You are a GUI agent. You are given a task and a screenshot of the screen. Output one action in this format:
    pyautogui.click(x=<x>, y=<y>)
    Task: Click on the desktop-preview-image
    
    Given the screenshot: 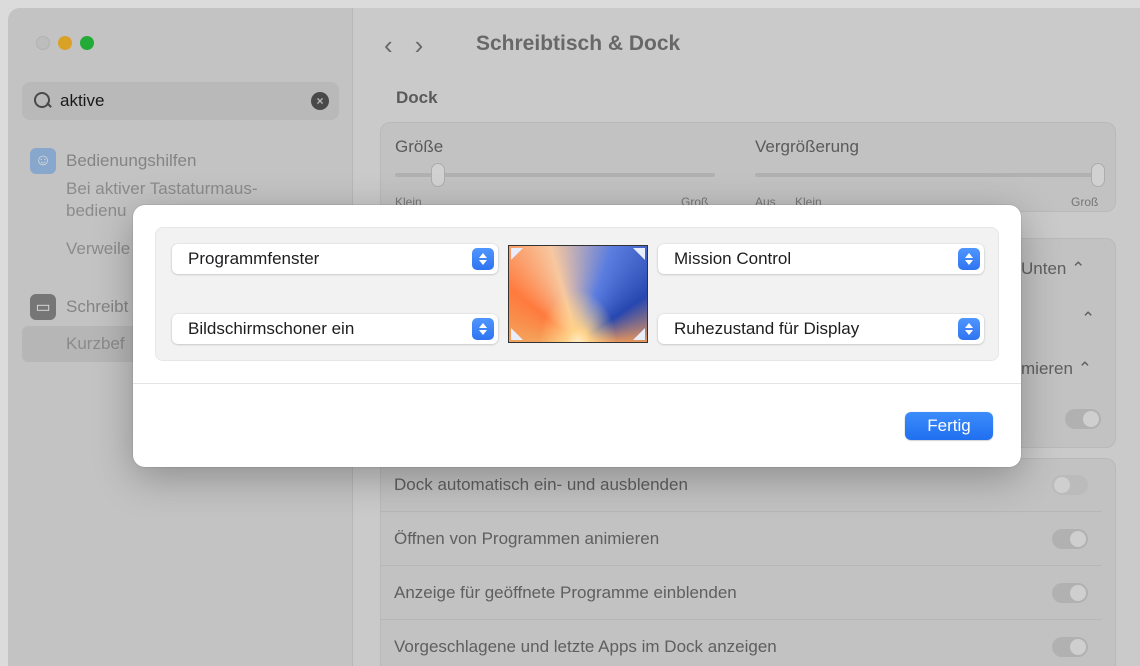 What is the action you would take?
    pyautogui.click(x=578, y=294)
    